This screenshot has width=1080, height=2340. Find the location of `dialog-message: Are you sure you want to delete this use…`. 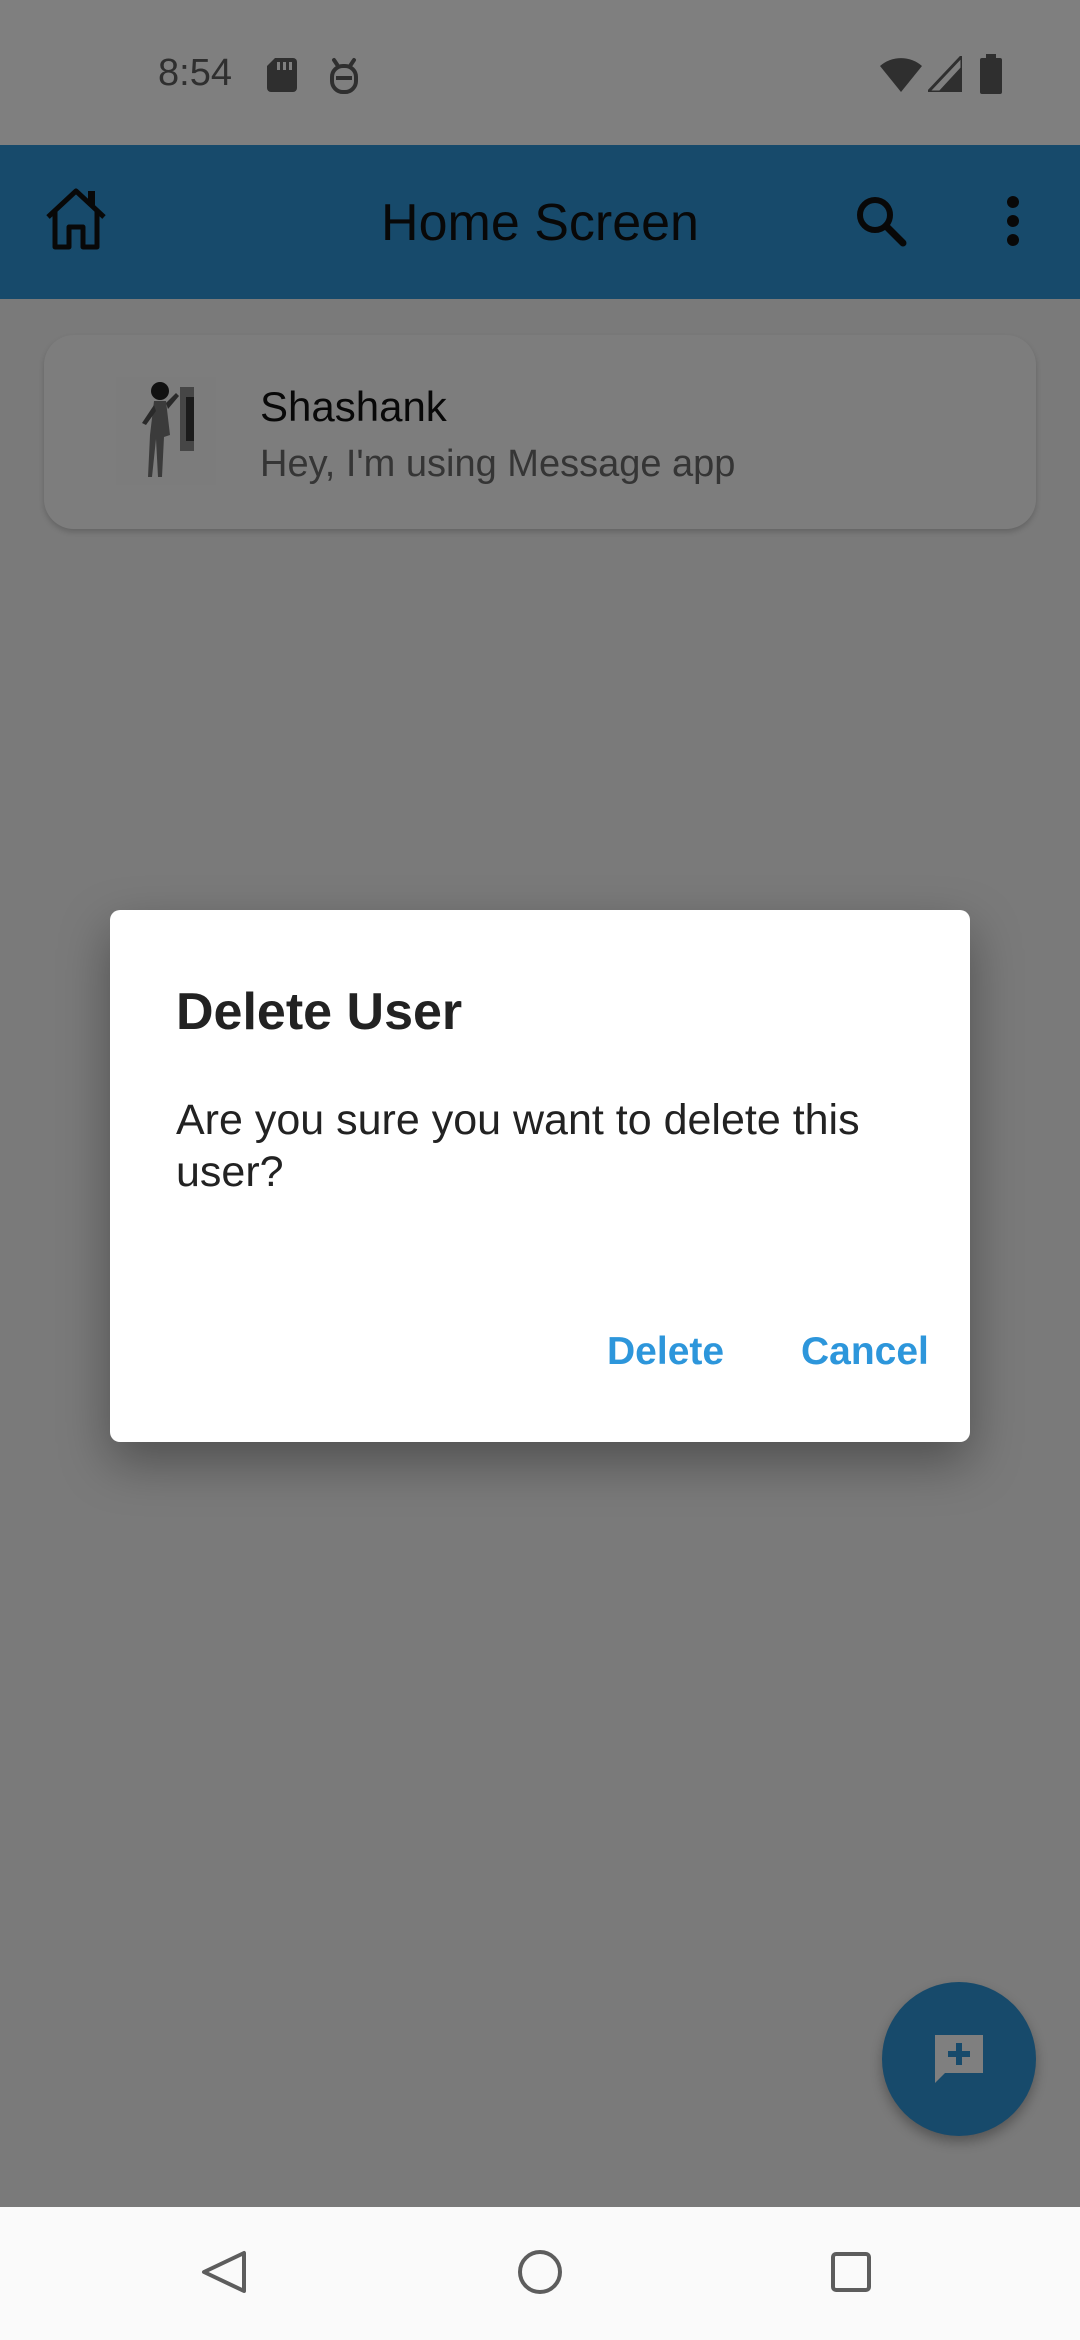

dialog-message: Are you sure you want to delete this use… is located at coordinates (518, 1146).